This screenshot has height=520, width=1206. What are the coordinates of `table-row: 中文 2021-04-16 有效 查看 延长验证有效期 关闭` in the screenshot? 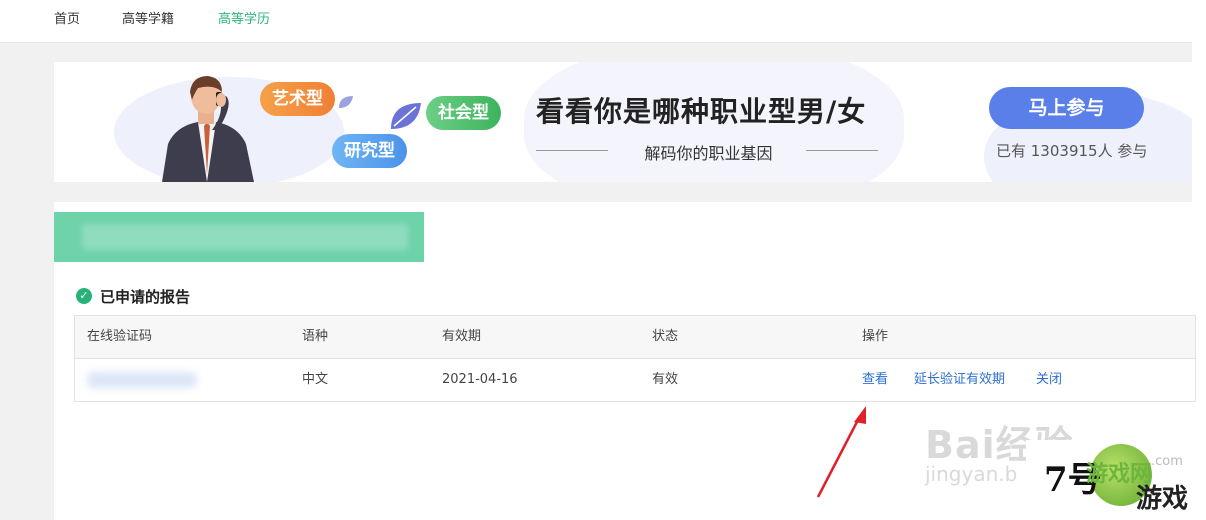 It's located at (635, 380).